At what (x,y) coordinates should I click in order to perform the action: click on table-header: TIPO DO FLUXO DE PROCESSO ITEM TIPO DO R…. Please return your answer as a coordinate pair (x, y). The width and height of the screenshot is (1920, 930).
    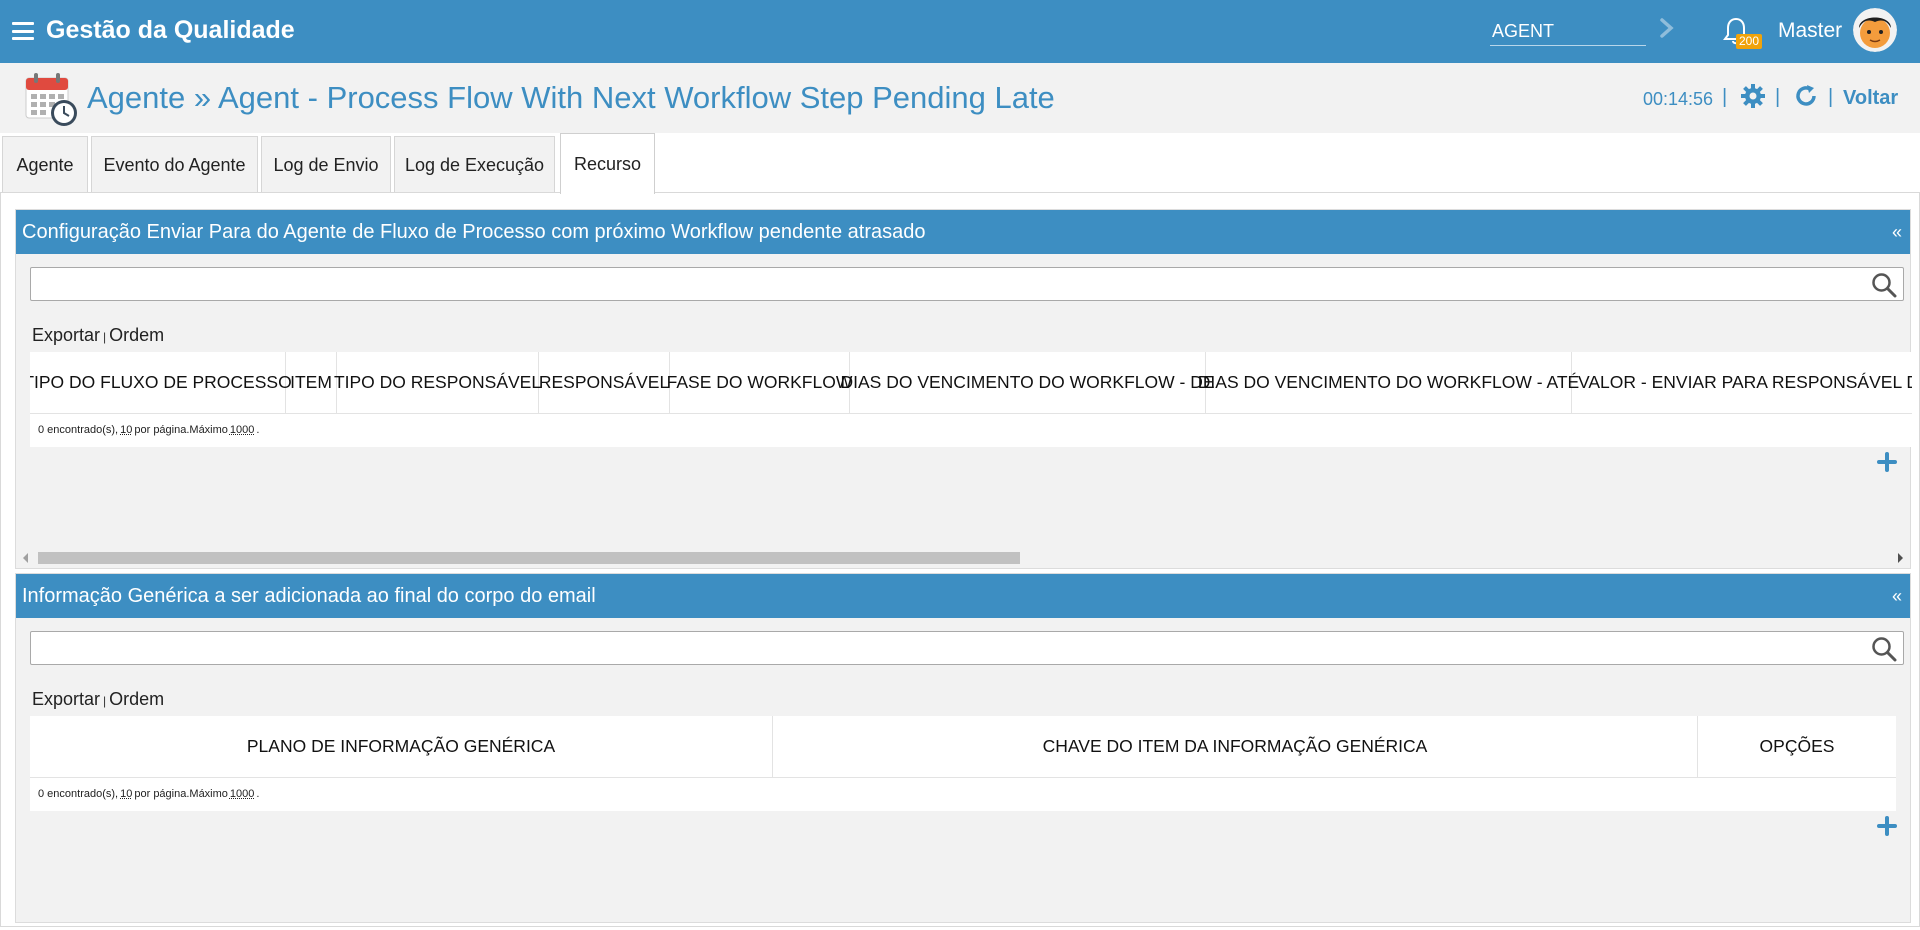
    Looking at the image, I should click on (971, 383).